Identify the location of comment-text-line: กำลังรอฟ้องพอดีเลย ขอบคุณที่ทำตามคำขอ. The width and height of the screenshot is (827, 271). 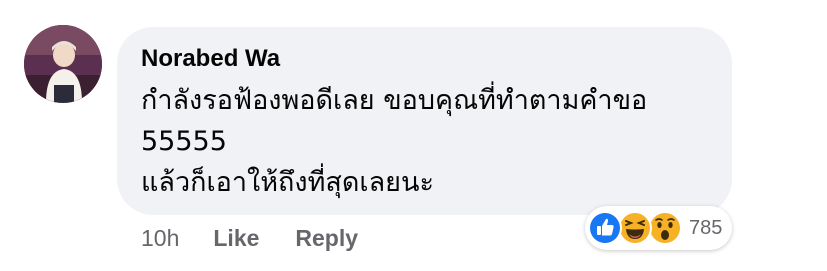
(394, 100).